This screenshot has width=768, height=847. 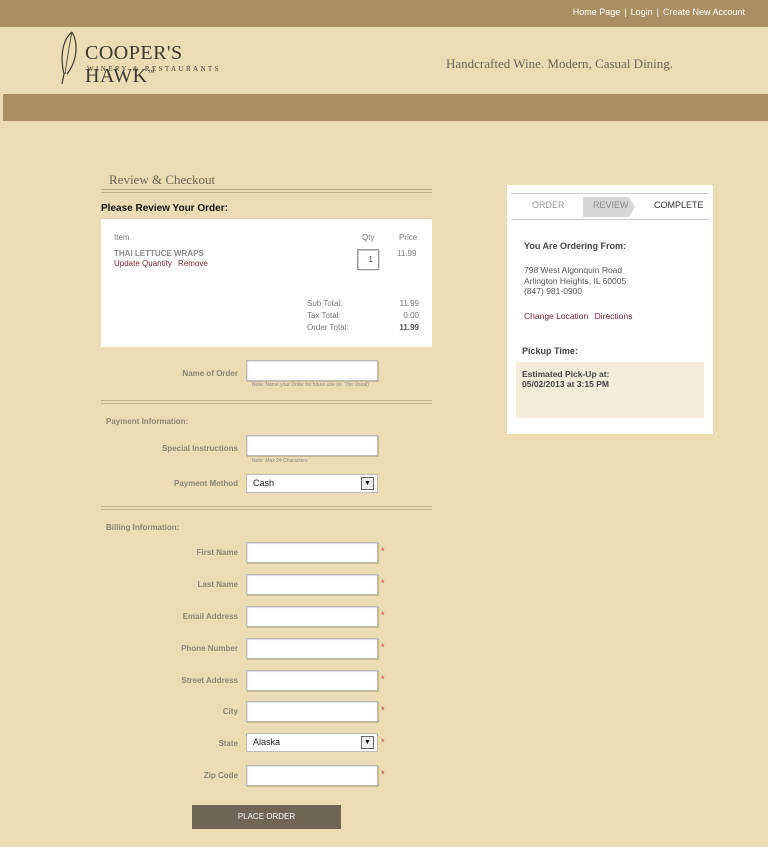 What do you see at coordinates (193, 263) in the screenshot?
I see `remove-item-link: Remove` at bounding box center [193, 263].